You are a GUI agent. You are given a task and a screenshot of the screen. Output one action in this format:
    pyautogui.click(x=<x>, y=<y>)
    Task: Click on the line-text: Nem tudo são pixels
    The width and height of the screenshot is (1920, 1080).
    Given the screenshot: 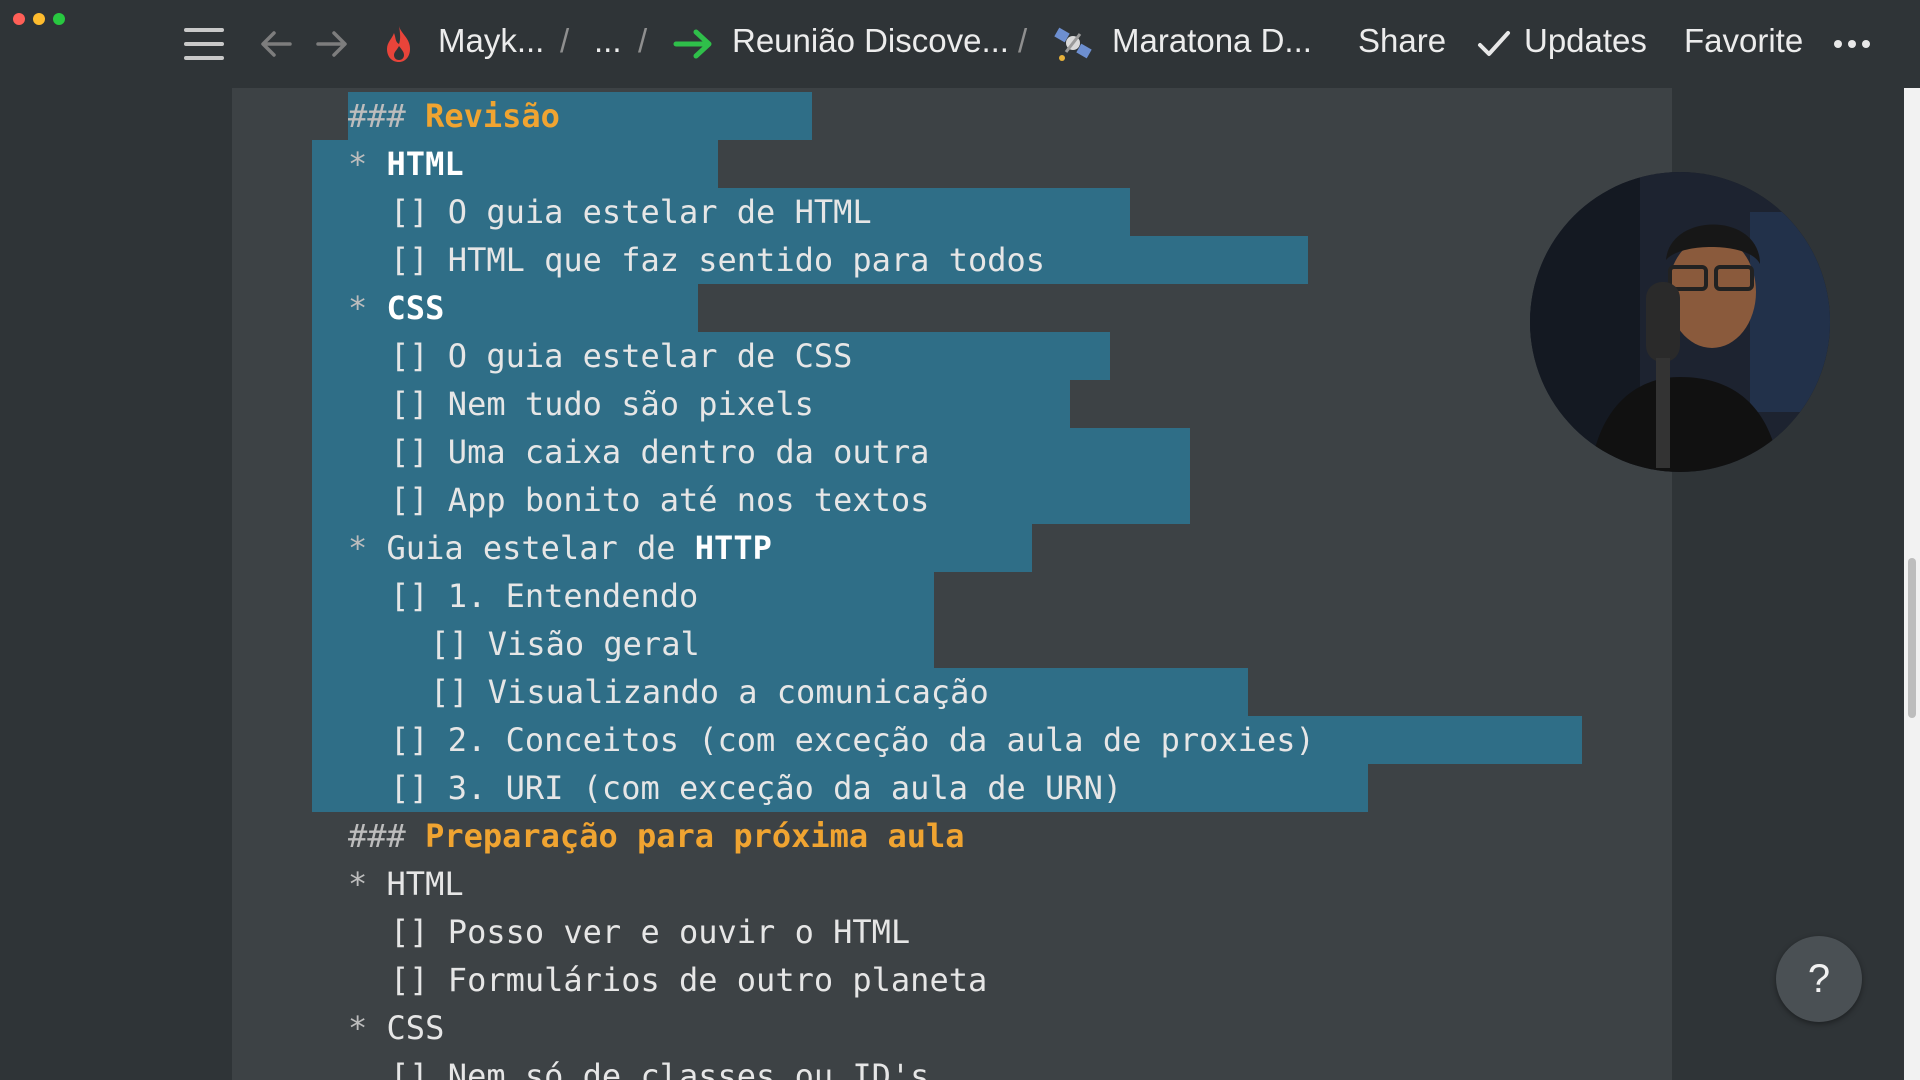 What is the action you would take?
    pyautogui.click(x=630, y=404)
    